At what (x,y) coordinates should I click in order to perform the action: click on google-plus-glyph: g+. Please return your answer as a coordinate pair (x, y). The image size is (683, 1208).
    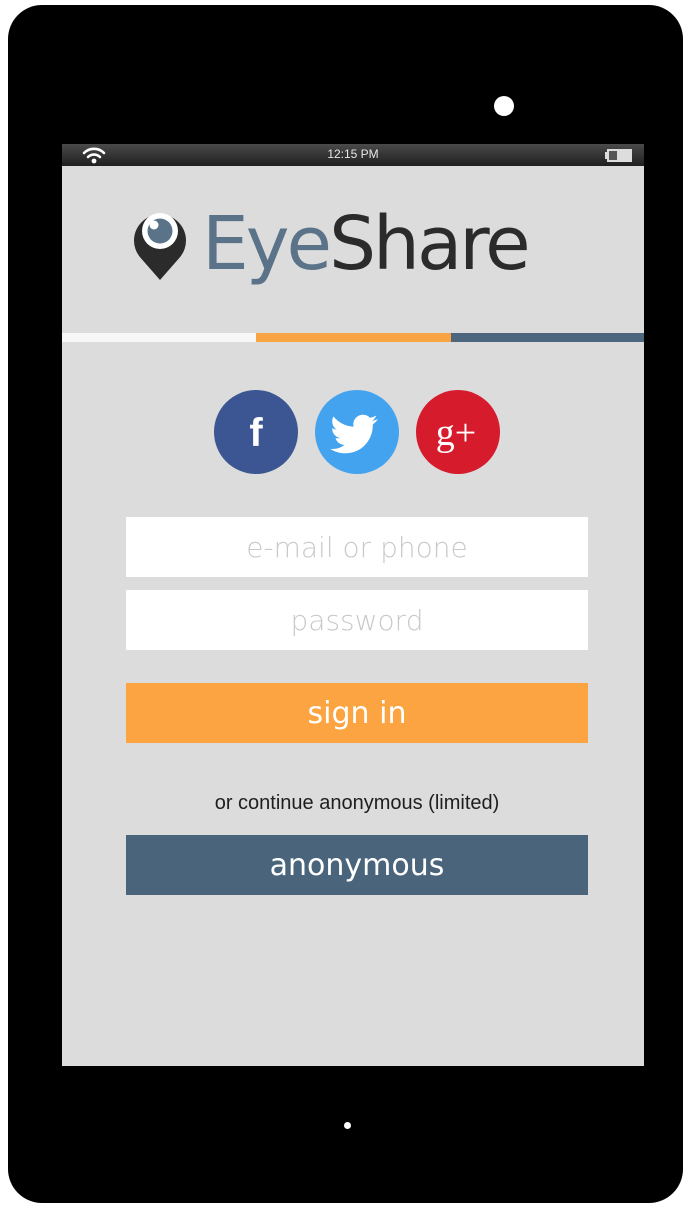
    Looking at the image, I should click on (456, 433).